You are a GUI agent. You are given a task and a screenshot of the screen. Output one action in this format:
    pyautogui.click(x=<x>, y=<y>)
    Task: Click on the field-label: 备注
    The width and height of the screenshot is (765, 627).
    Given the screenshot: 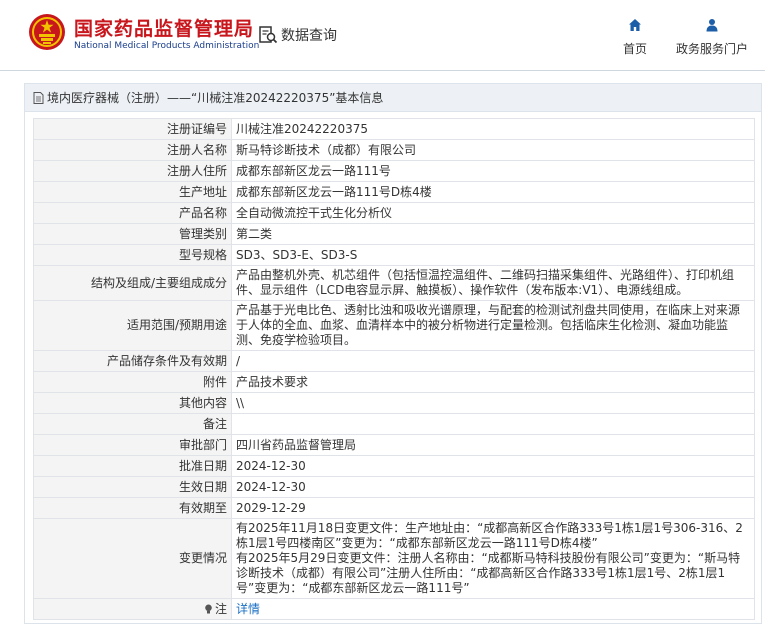 What is the action you would take?
    pyautogui.click(x=132, y=424)
    